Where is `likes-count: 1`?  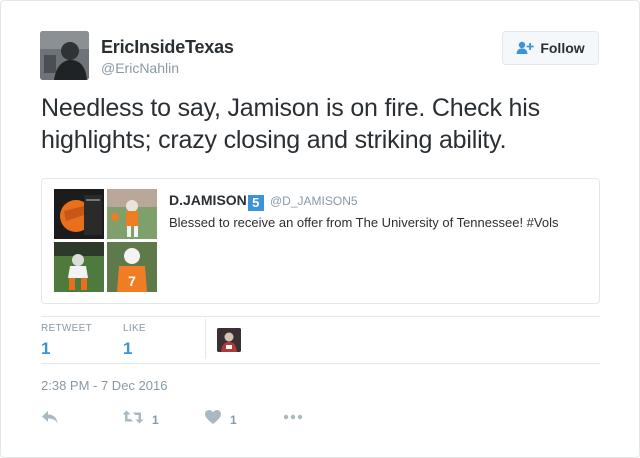
likes-count: 1 is located at coordinates (127, 349).